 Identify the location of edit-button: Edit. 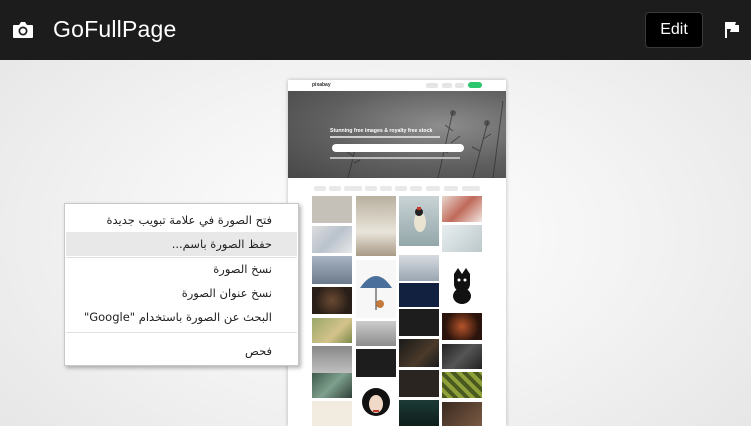
(674, 30).